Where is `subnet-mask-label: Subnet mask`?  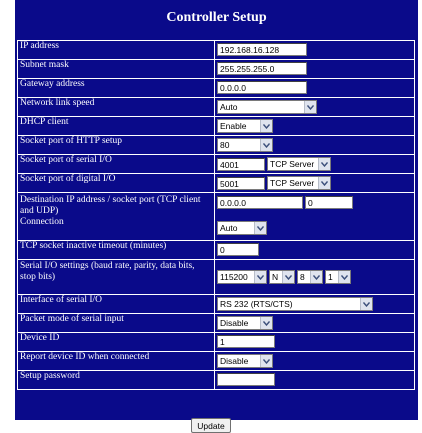 subnet-mask-label: Subnet mask is located at coordinates (116, 69).